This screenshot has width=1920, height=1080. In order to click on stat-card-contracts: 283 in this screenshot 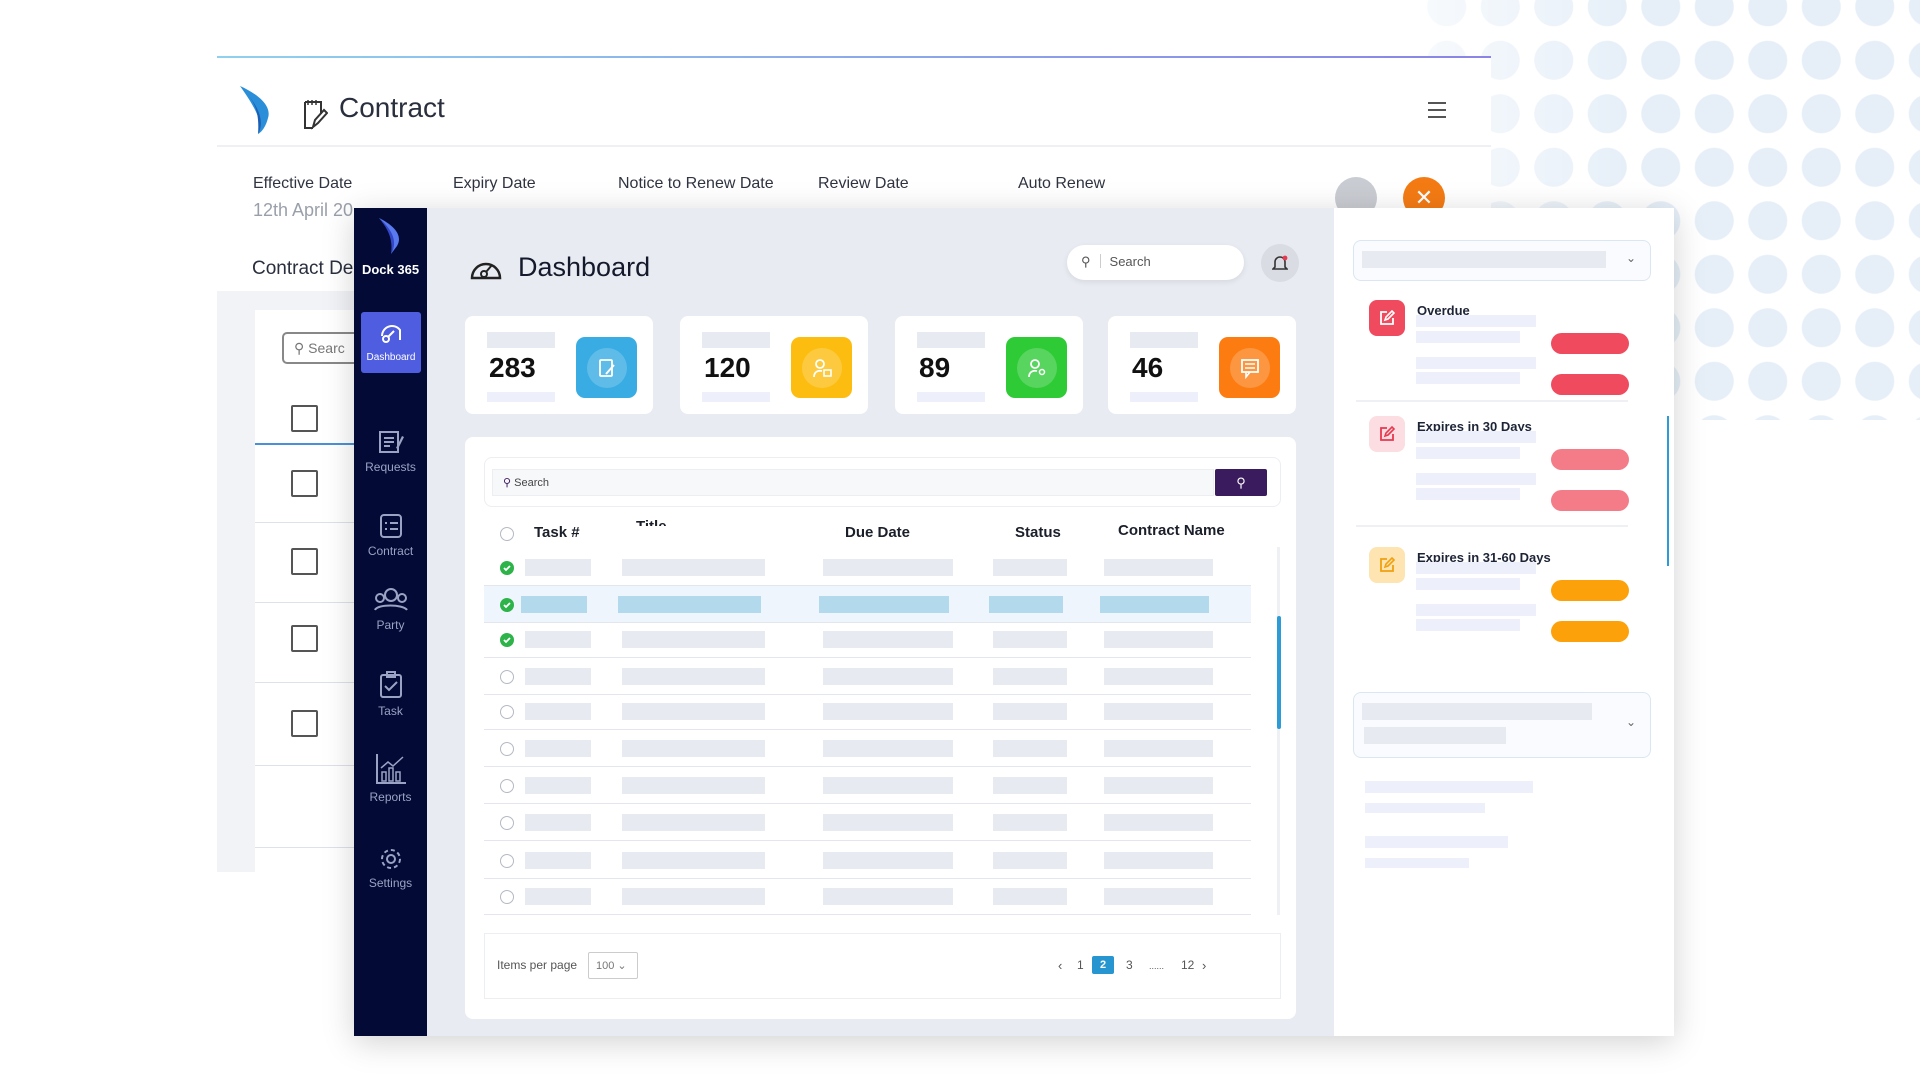, I will do `click(559, 365)`.